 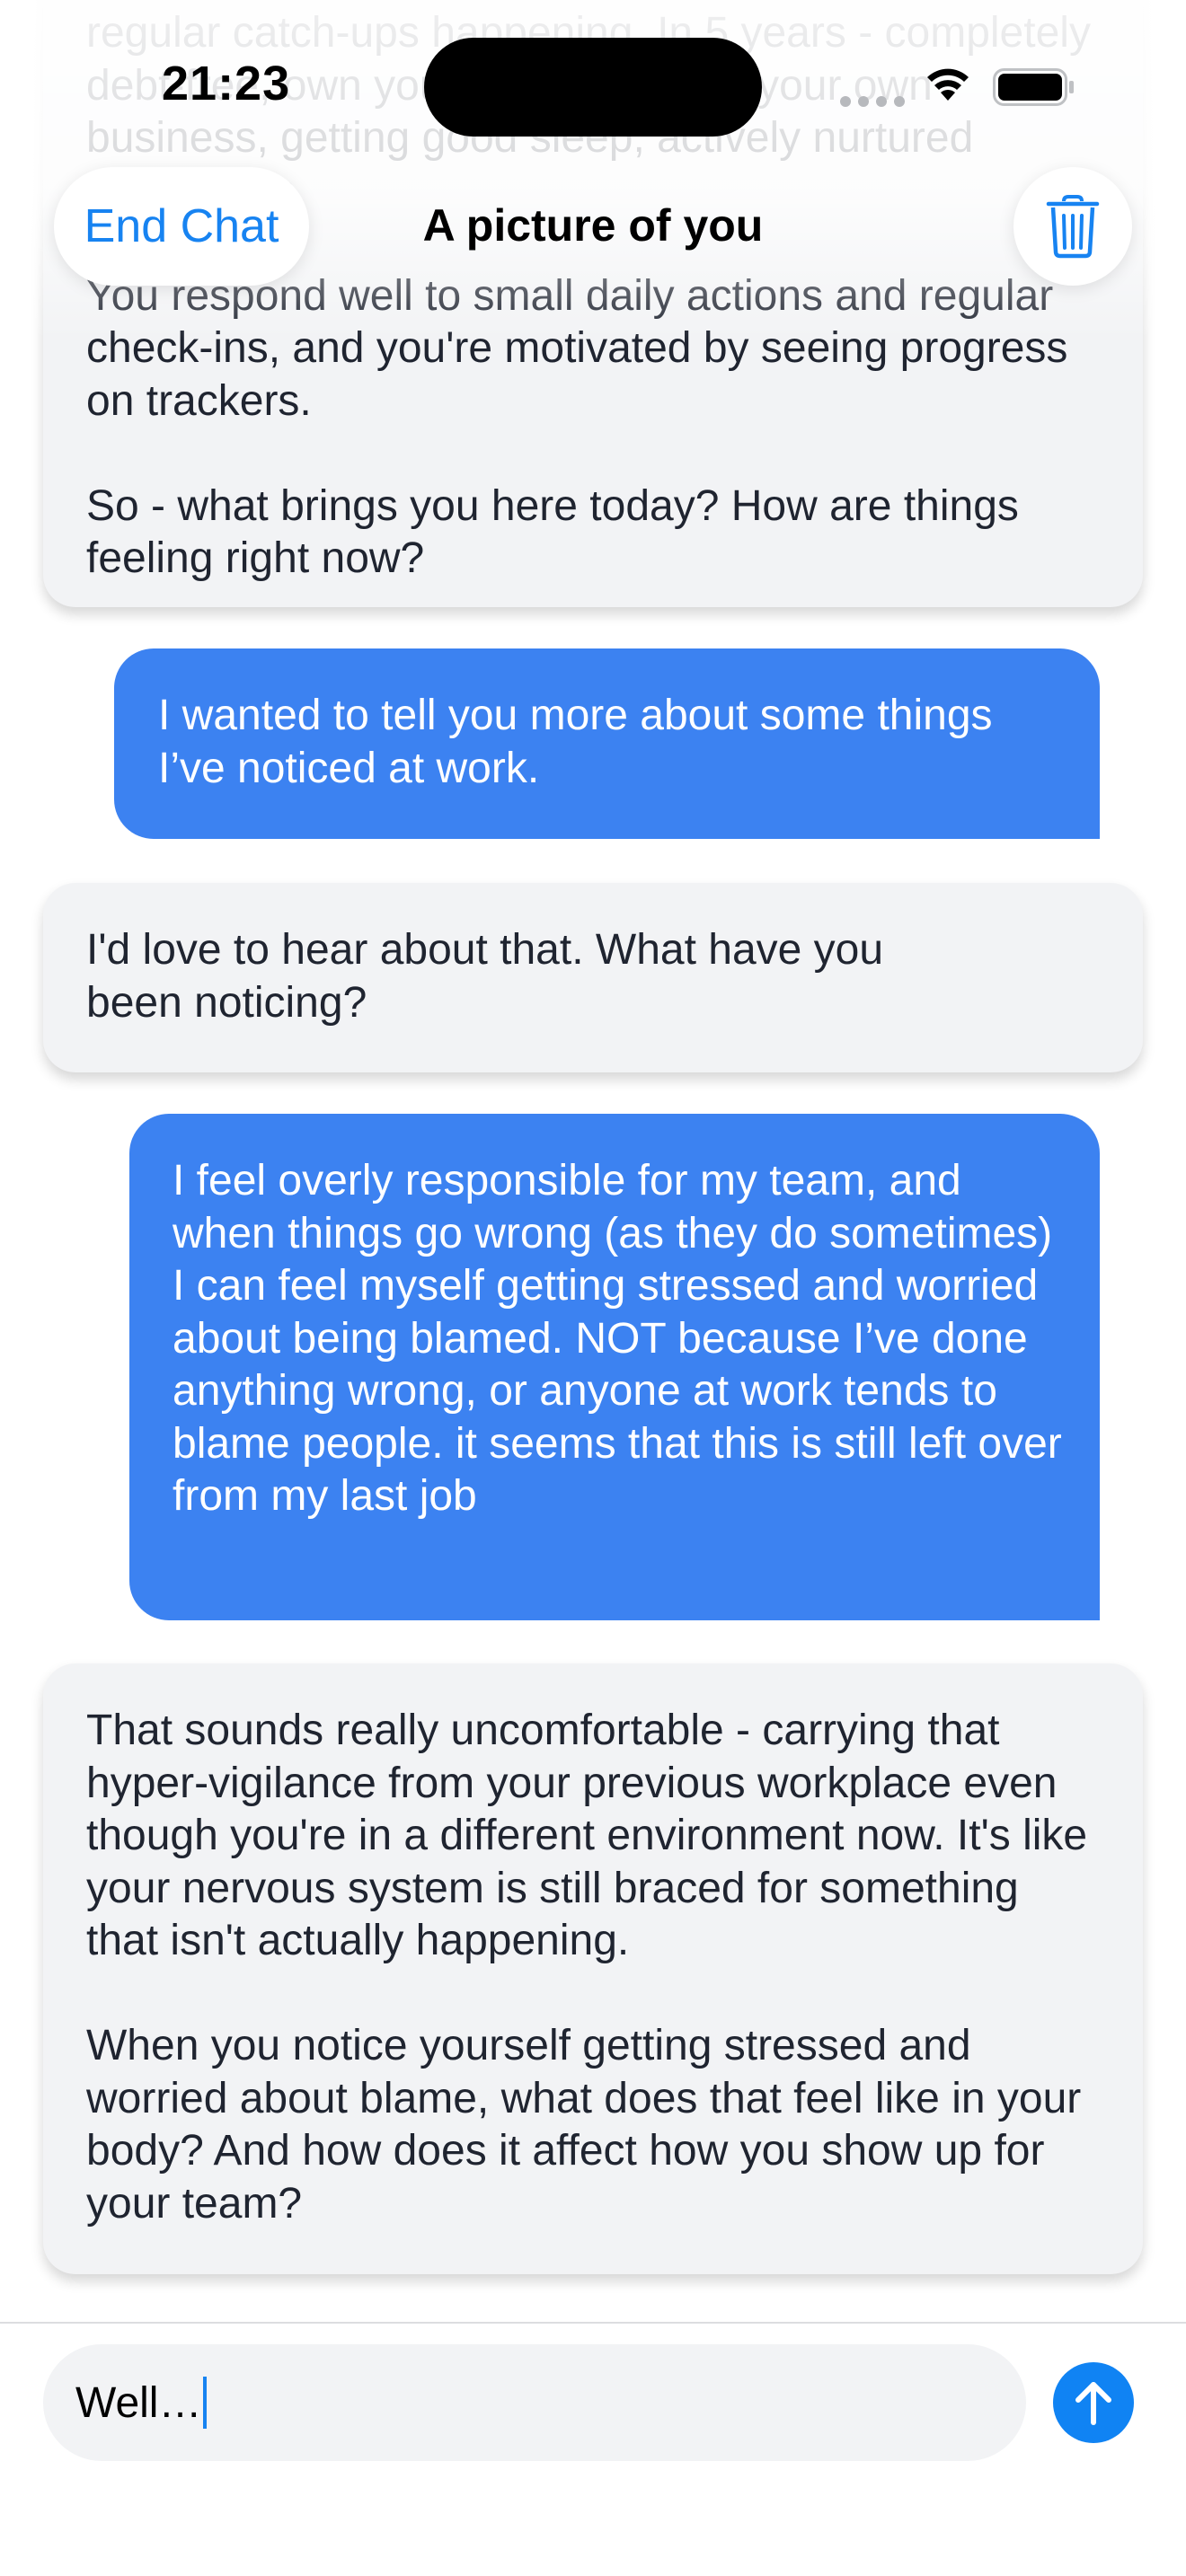 What do you see at coordinates (226, 83) in the screenshot?
I see `status-time: 21:23` at bounding box center [226, 83].